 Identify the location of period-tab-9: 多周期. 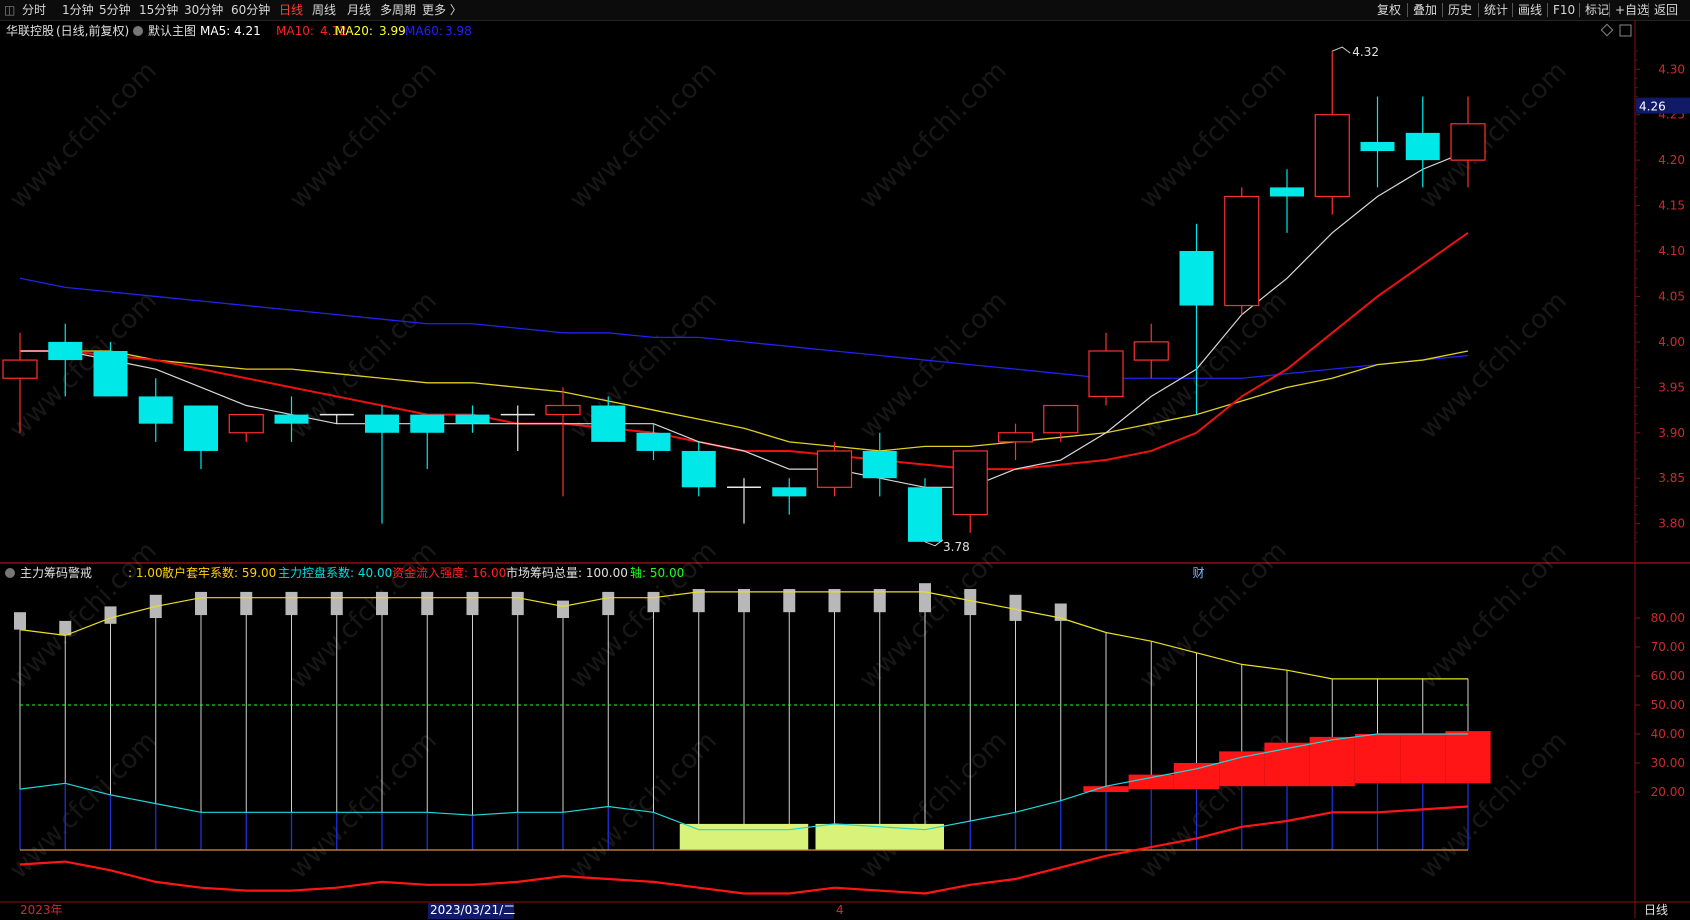
(398, 10).